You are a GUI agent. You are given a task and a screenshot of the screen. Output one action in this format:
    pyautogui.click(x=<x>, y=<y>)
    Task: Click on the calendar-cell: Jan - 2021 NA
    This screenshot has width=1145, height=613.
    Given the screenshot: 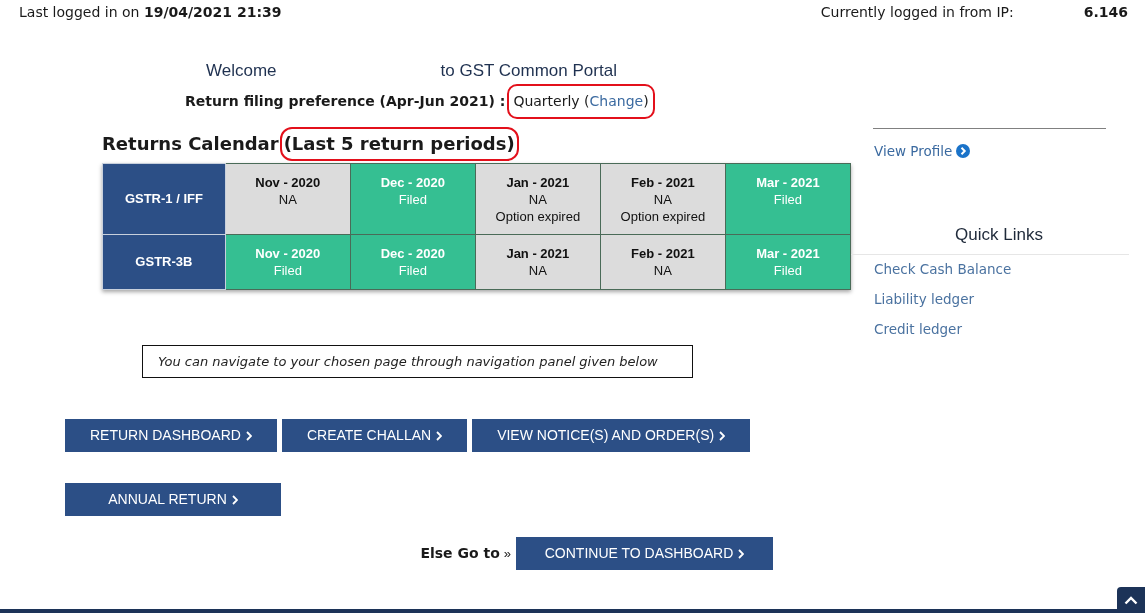 What is the action you would take?
    pyautogui.click(x=538, y=262)
    